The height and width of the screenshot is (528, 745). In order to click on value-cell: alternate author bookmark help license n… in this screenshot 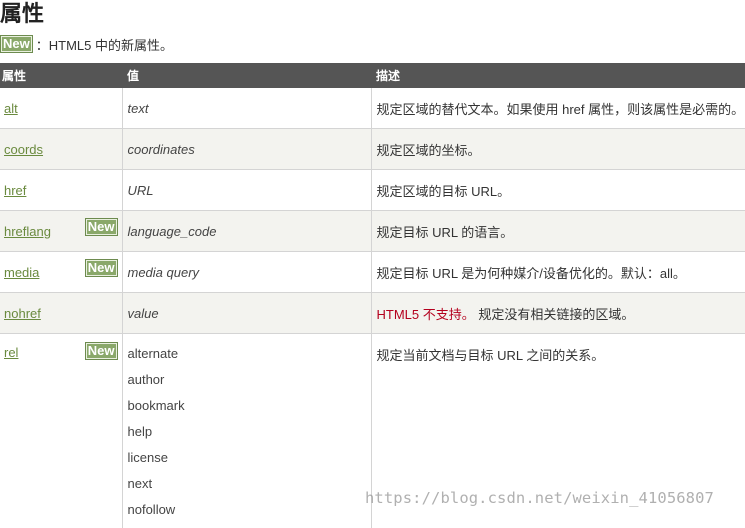, I will do `click(246, 431)`.